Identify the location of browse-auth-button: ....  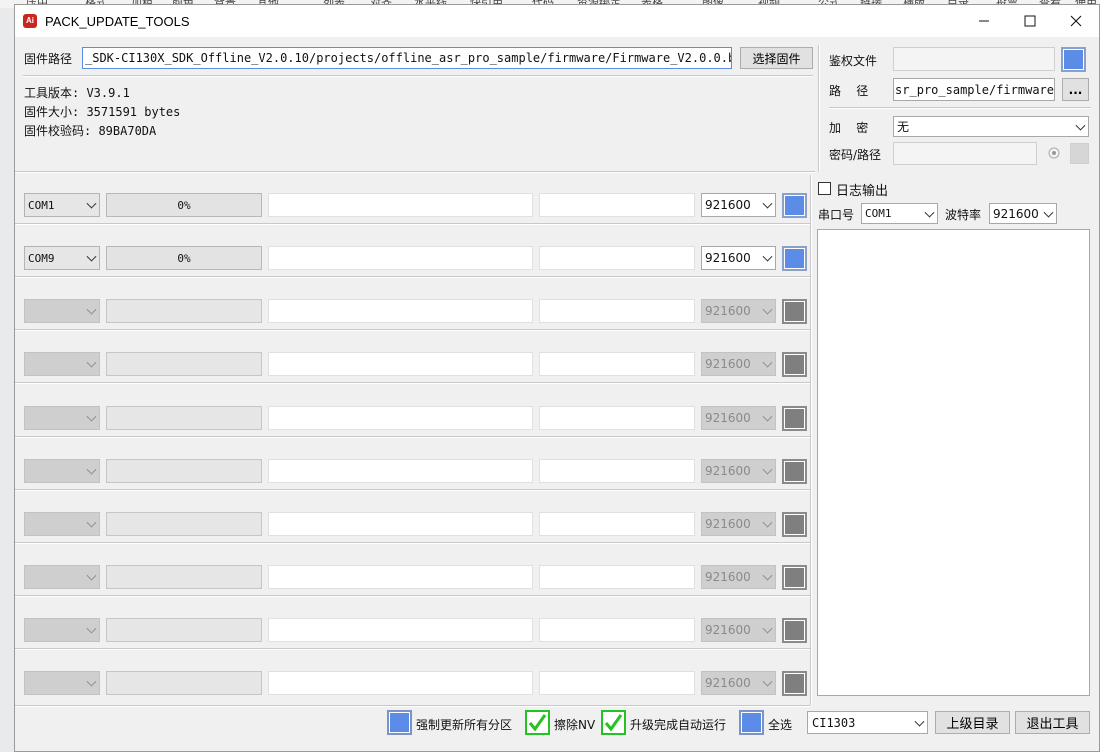
(1075, 89).